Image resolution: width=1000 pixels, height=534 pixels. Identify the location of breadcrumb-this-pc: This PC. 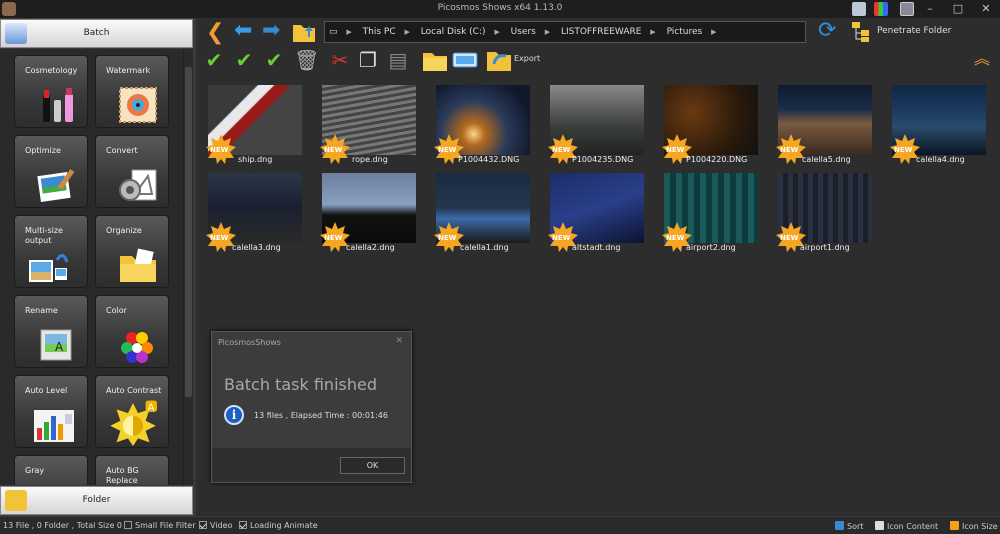
(379, 32).